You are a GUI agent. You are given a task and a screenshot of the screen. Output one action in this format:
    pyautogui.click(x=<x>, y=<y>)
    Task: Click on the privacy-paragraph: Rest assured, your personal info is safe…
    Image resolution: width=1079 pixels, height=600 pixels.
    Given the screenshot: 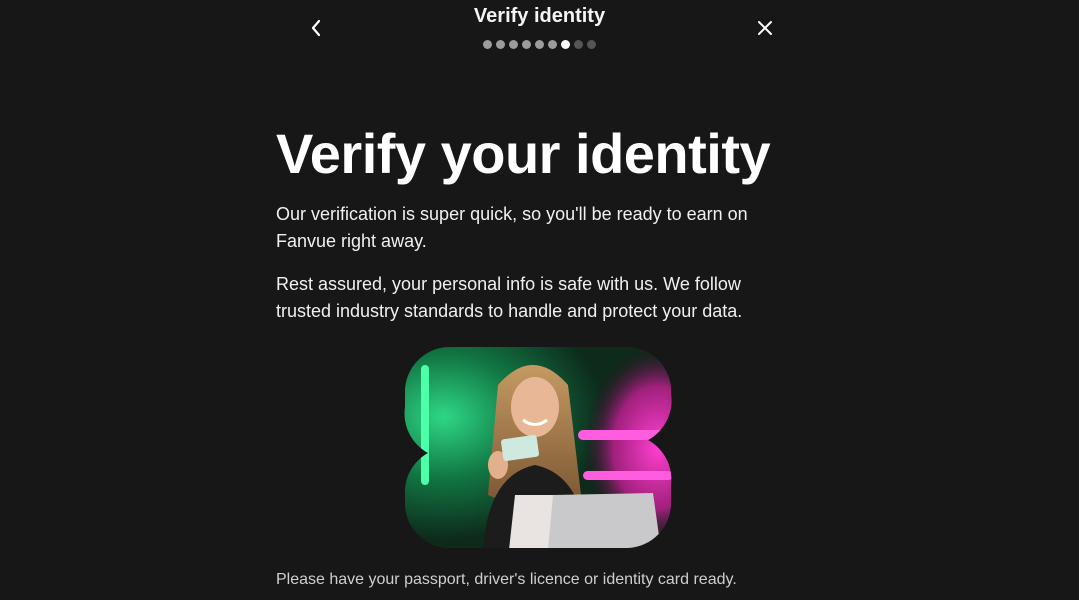 What is the action you would take?
    pyautogui.click(x=509, y=297)
    